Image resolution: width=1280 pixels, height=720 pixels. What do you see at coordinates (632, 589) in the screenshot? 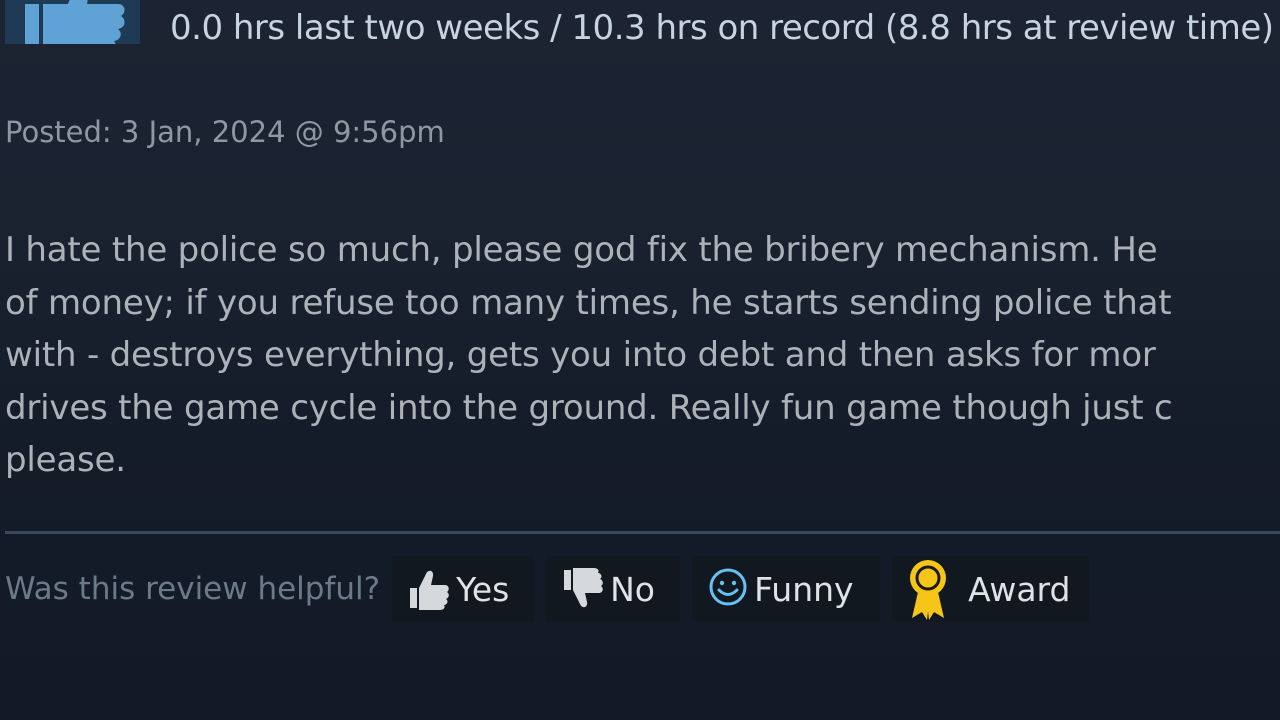
I see `vote-no-label: No` at bounding box center [632, 589].